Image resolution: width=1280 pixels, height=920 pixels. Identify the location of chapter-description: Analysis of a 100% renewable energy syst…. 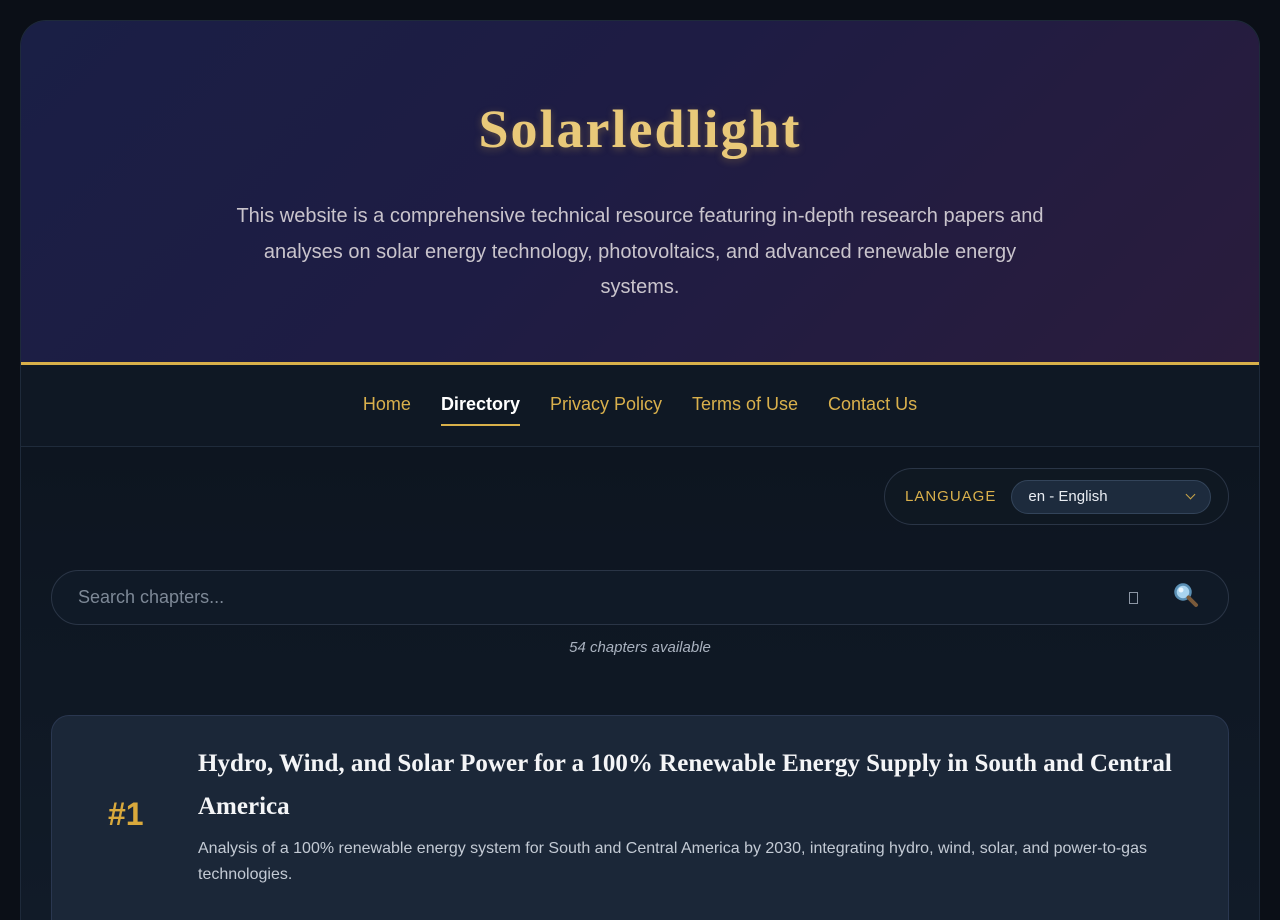
(672, 861).